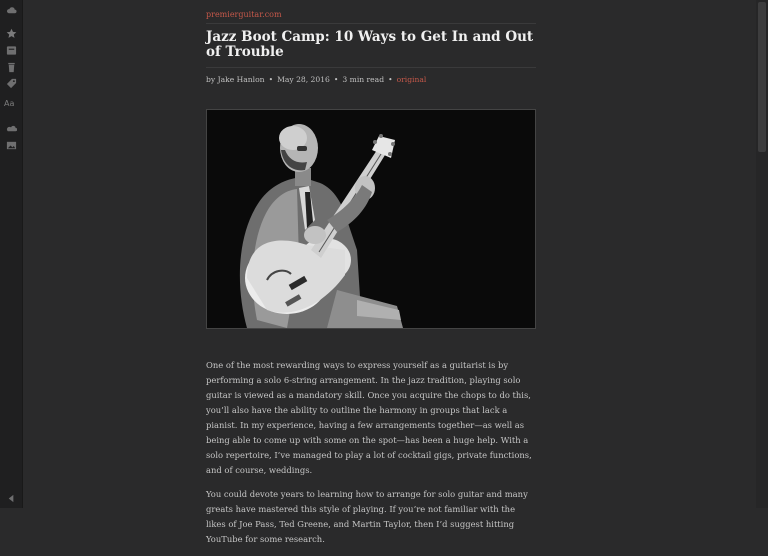 Image resolution: width=768 pixels, height=556 pixels. Describe the element at coordinates (11, 145) in the screenshot. I see `image-icon` at that location.